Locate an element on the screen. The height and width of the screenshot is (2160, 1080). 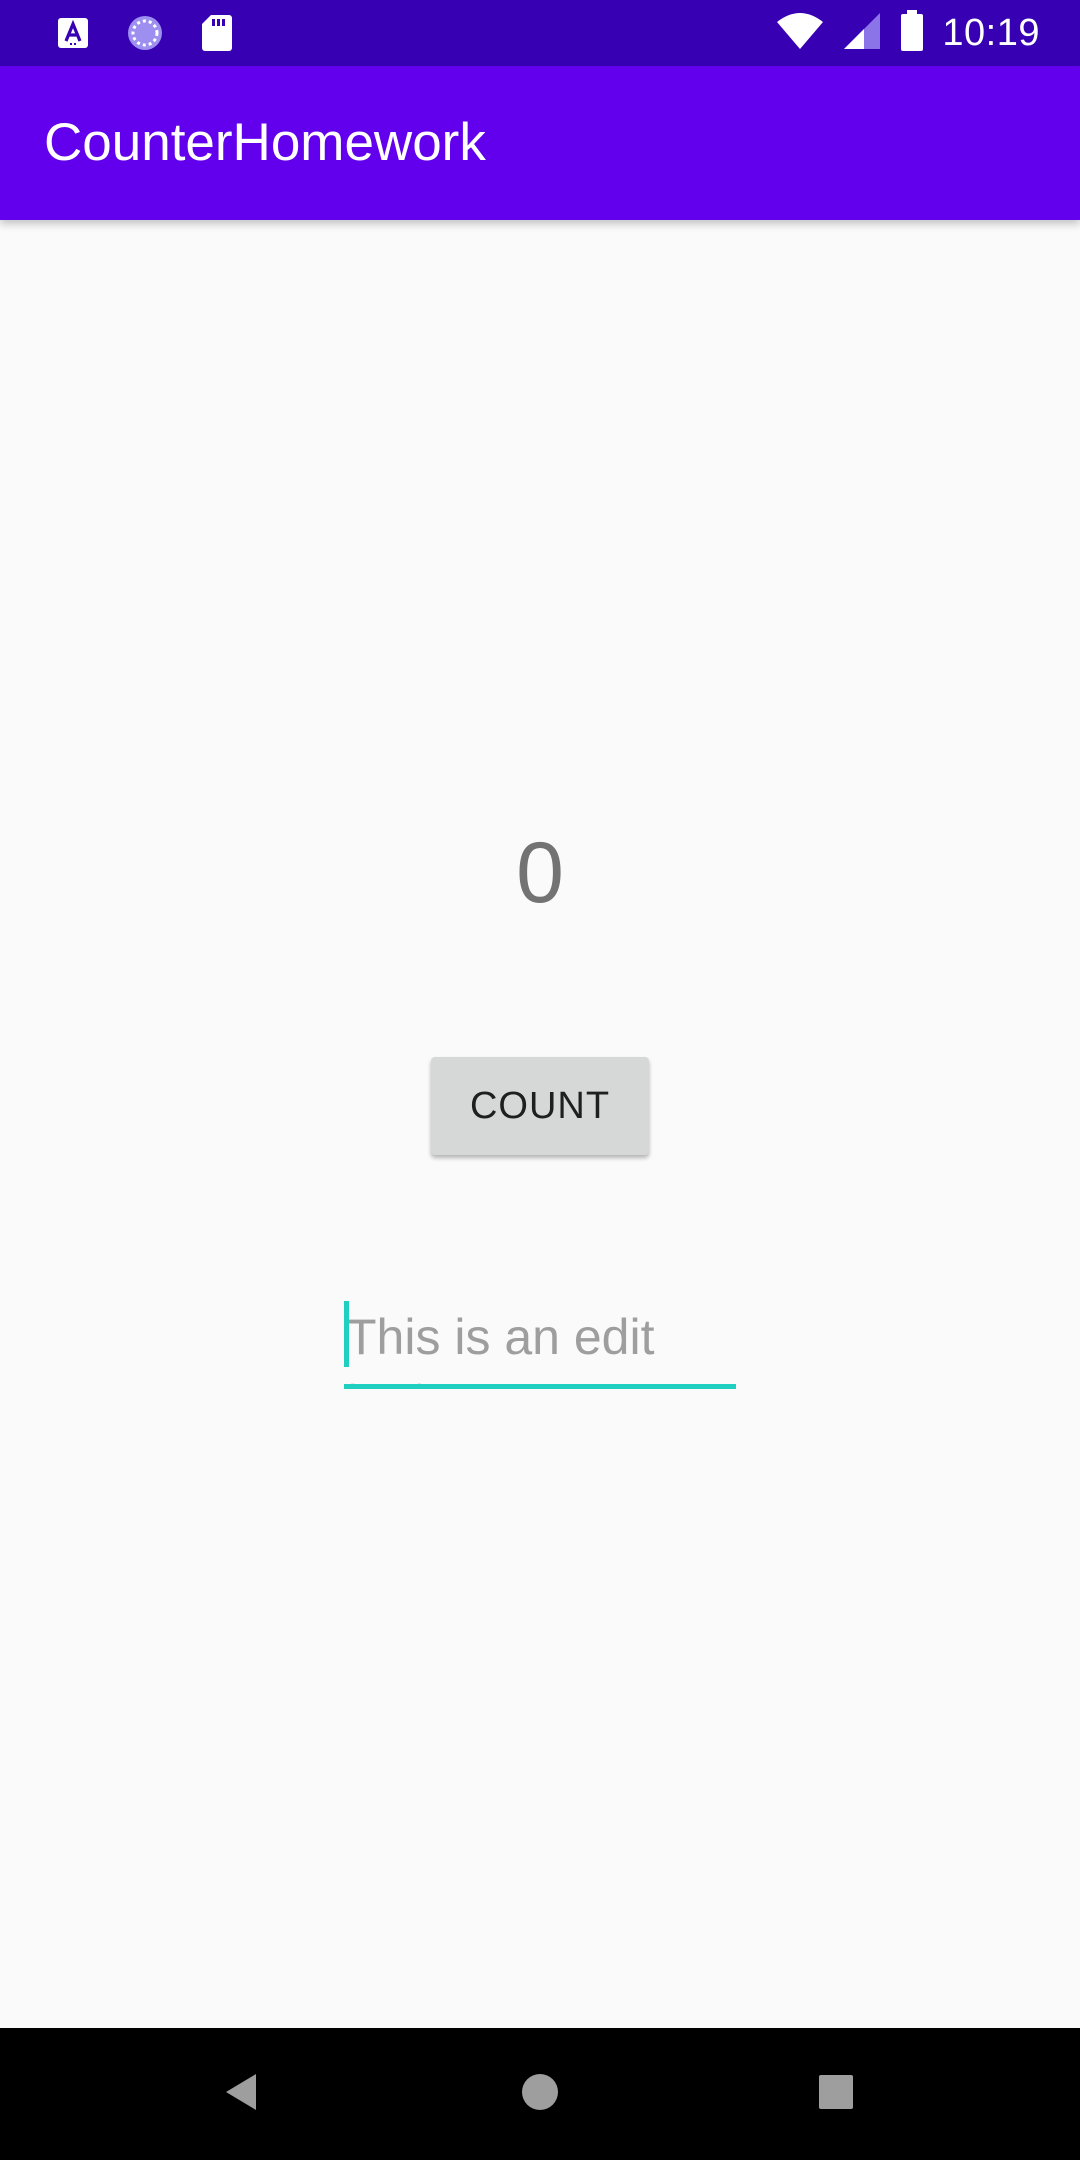
back-icon is located at coordinates (242, 2094).